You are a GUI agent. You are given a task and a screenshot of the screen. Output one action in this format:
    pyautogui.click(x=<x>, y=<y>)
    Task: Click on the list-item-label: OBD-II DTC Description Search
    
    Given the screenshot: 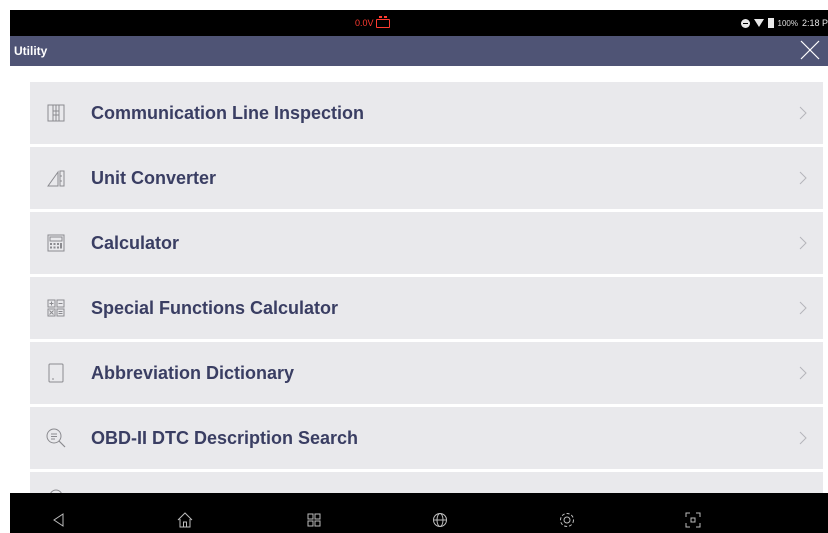 What is the action you would take?
    pyautogui.click(x=225, y=437)
    